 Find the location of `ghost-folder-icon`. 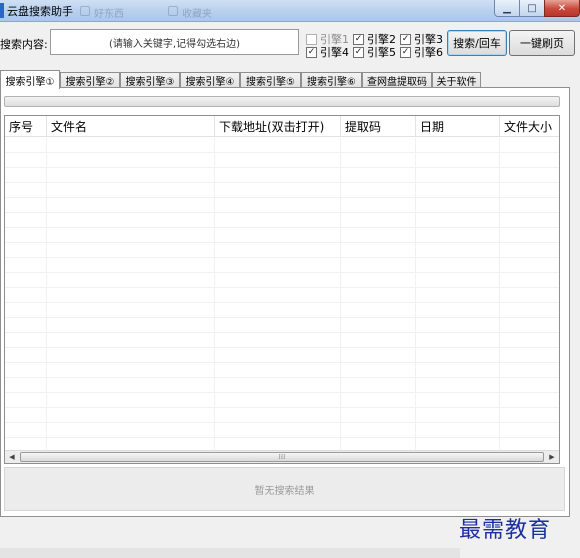

ghost-folder-icon is located at coordinates (173, 11).